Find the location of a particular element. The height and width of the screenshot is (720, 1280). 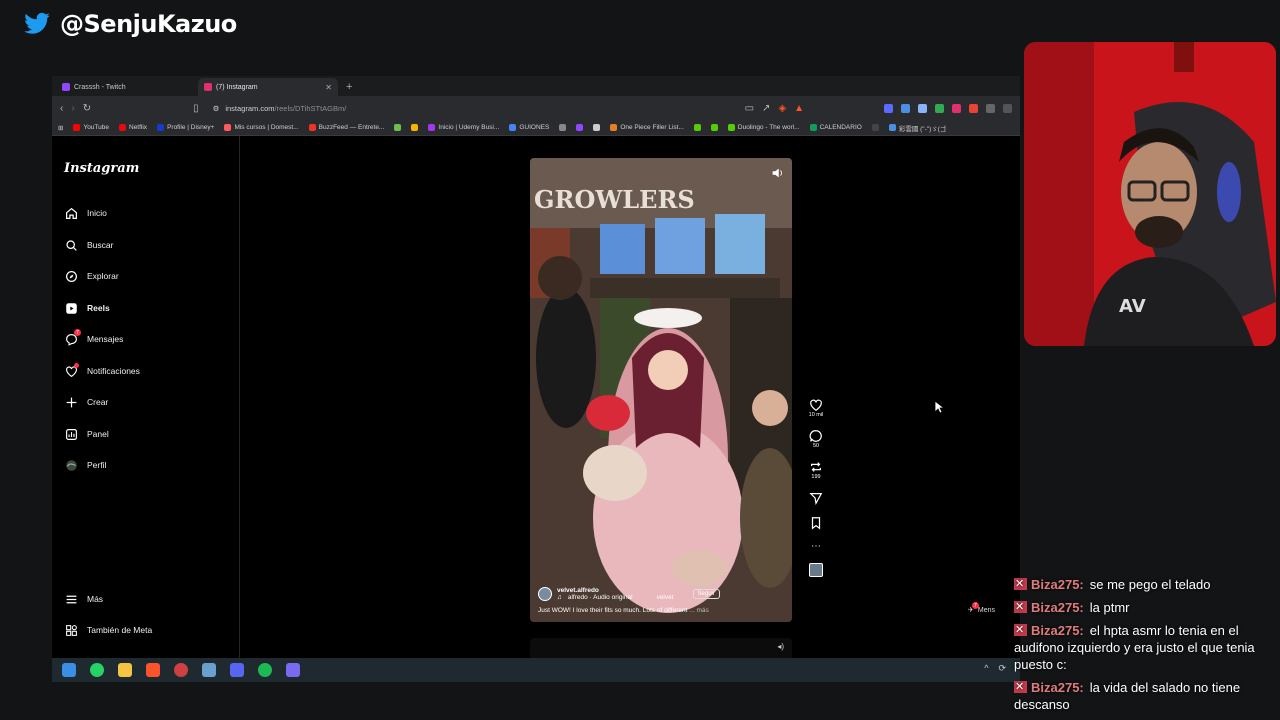

bookmark-item: GUIONES is located at coordinates (529, 127).